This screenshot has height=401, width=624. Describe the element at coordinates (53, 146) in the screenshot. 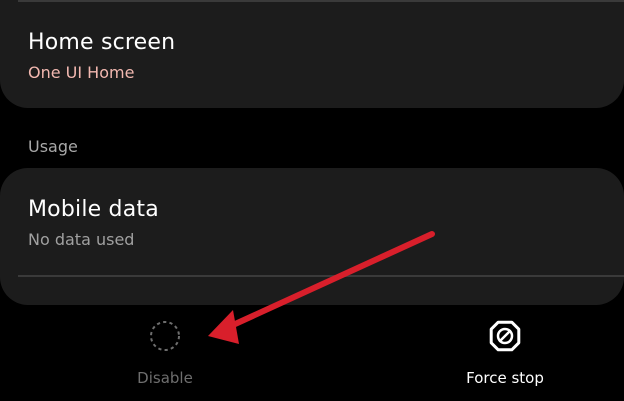

I see `usage-section-label: Usage` at that location.